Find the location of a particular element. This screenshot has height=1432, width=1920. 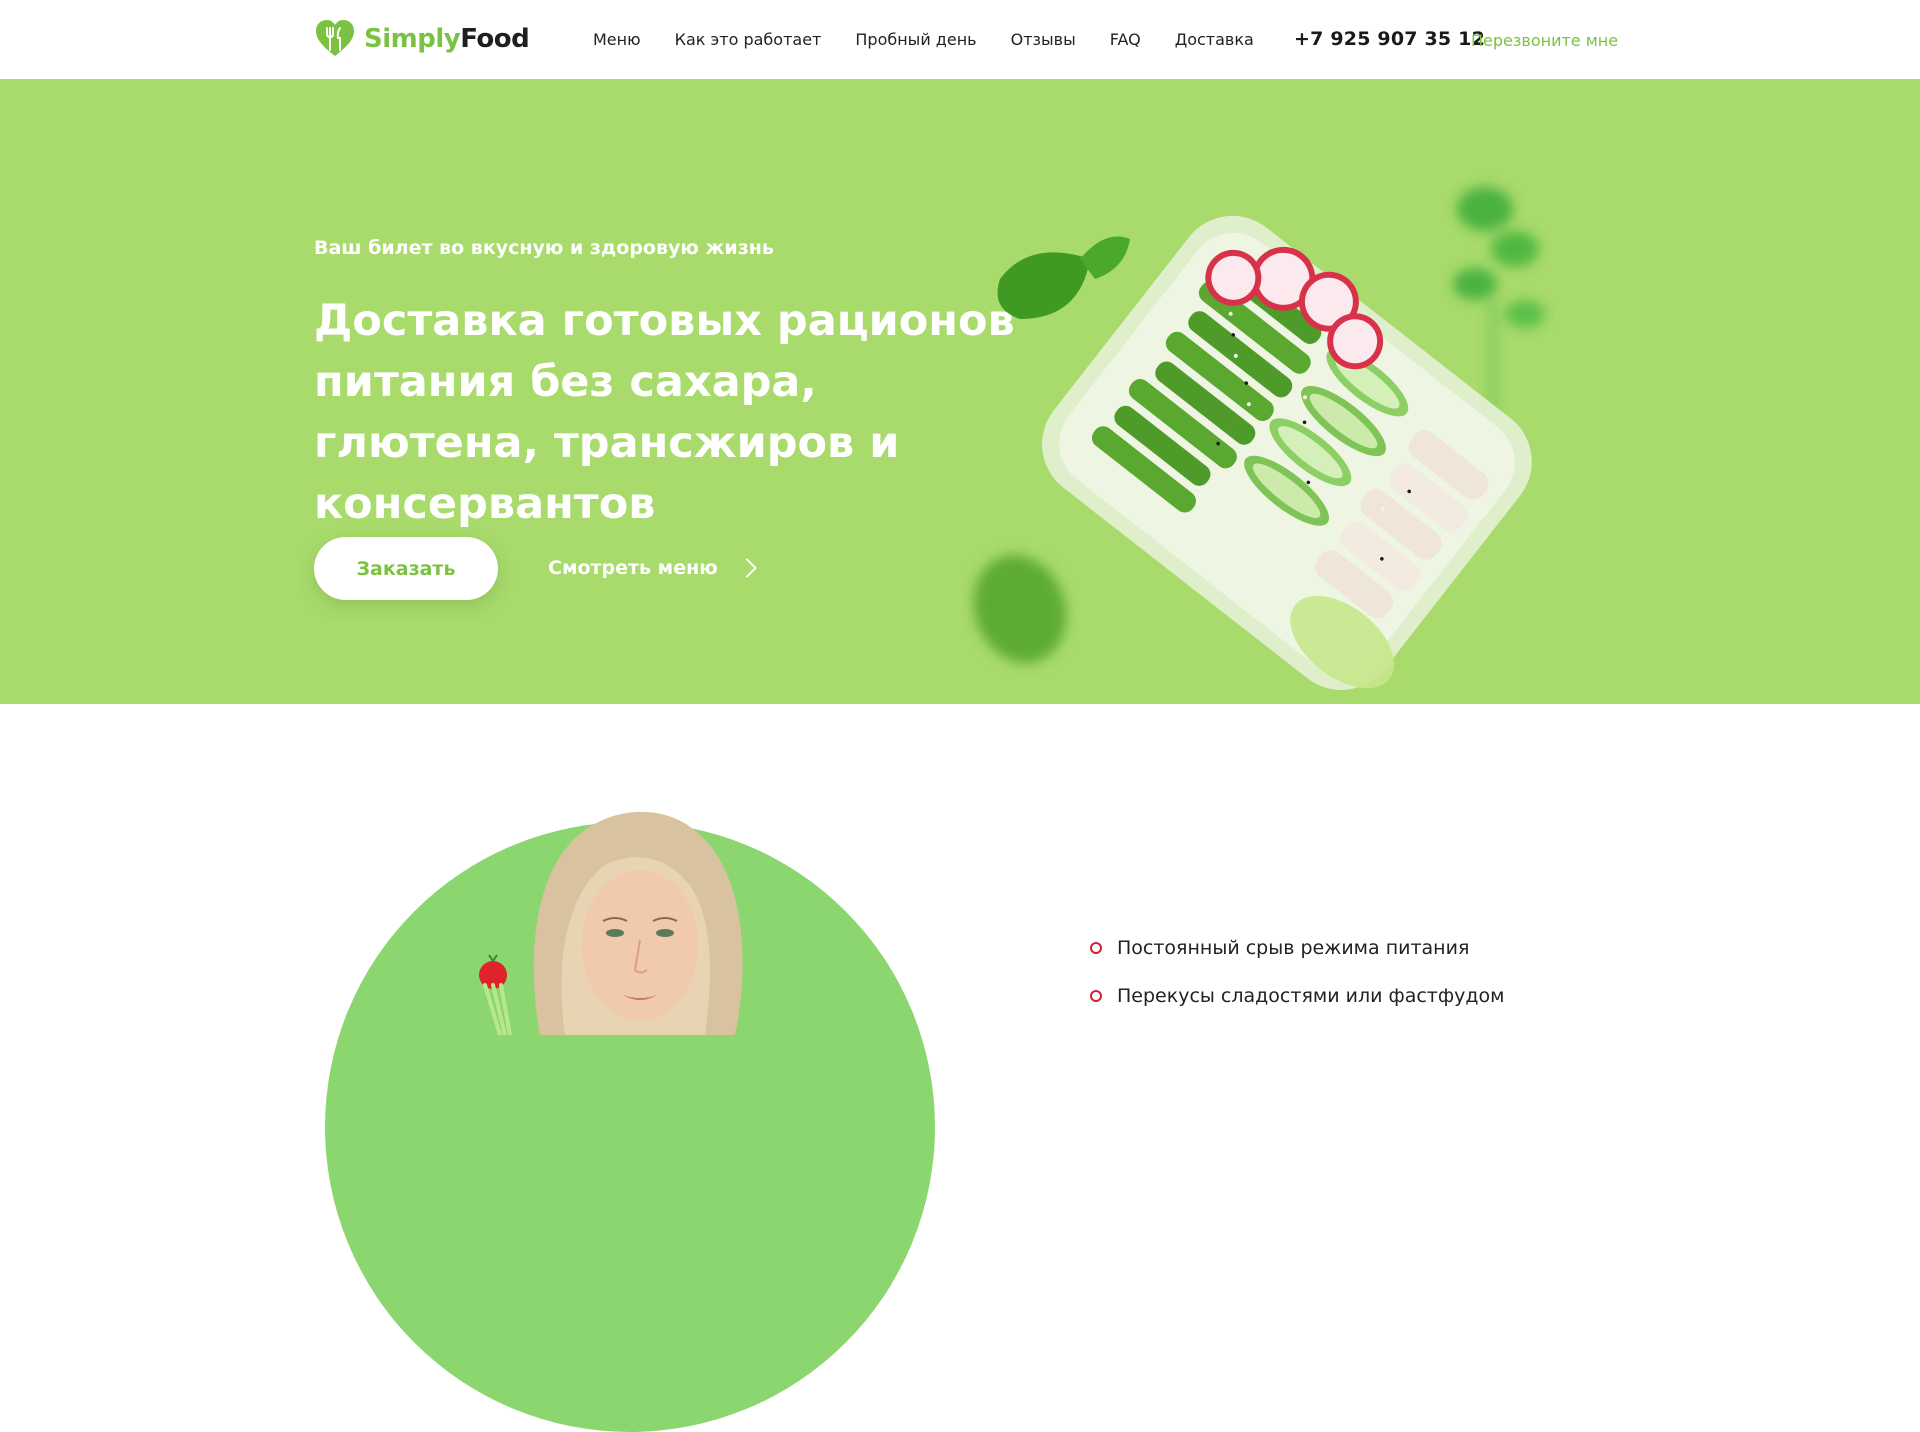

view-menu-link: Смотреть меню is located at coordinates (652, 568).